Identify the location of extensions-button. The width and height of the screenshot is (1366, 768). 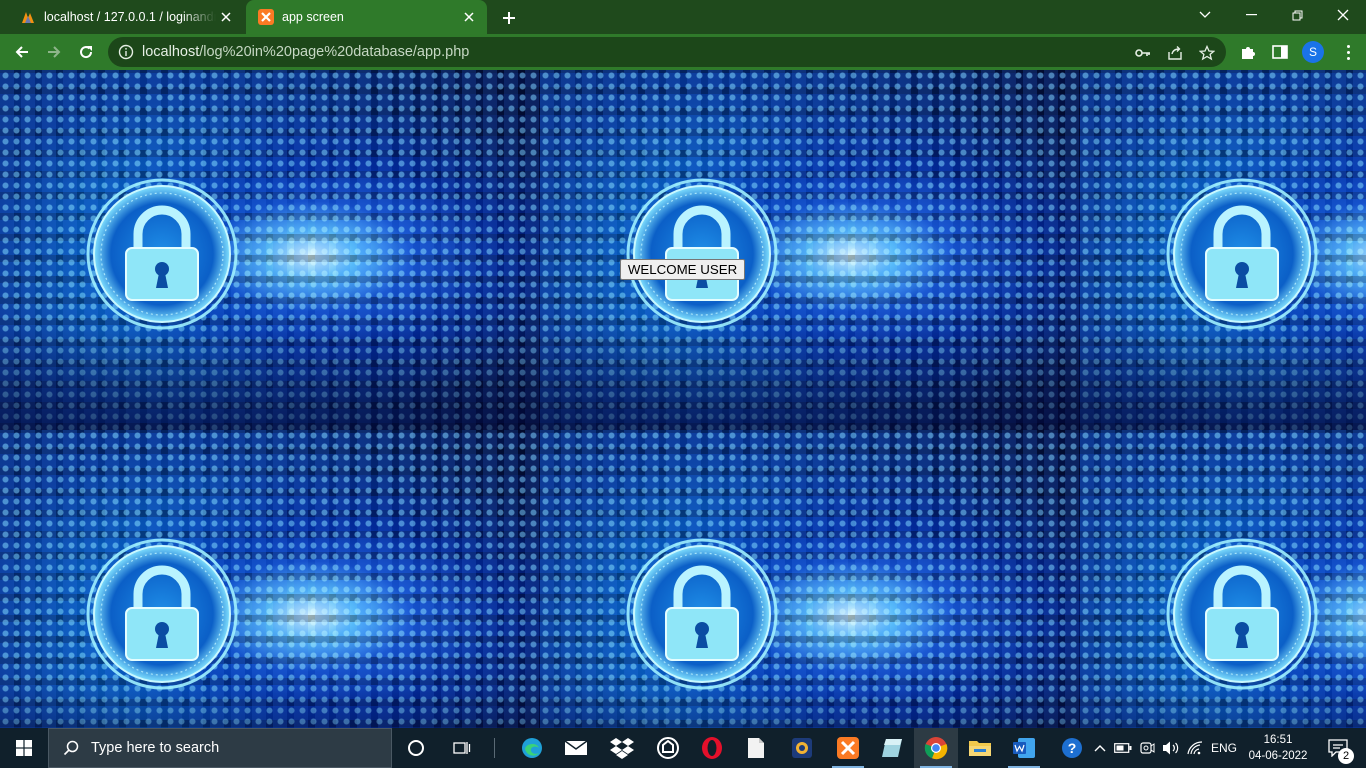
(1248, 52).